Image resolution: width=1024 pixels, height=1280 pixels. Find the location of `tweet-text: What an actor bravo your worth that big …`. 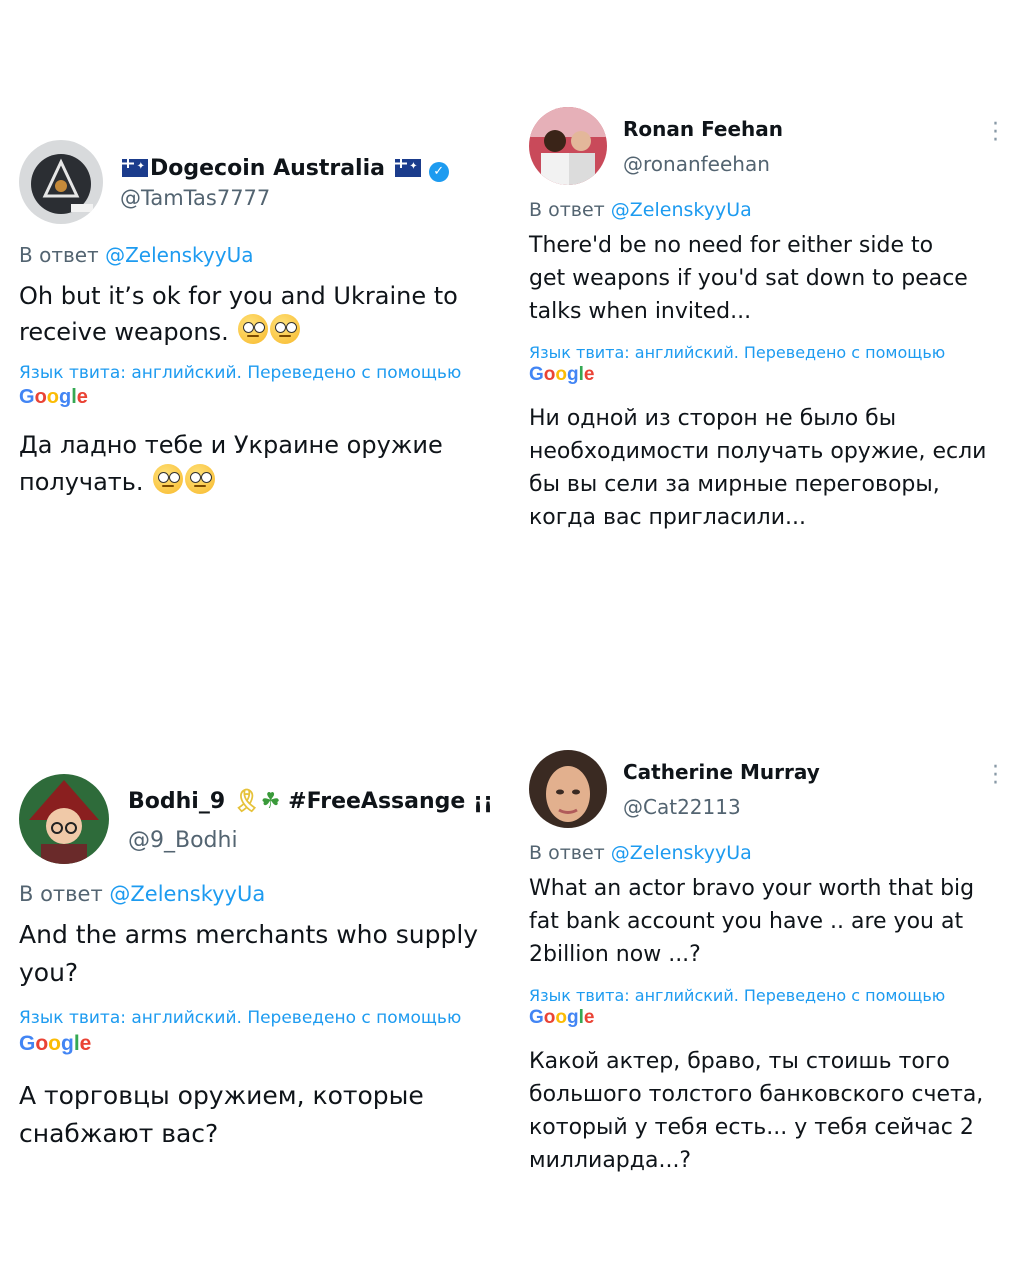

tweet-text: What an actor bravo your worth that big … is located at coordinates (769, 921).